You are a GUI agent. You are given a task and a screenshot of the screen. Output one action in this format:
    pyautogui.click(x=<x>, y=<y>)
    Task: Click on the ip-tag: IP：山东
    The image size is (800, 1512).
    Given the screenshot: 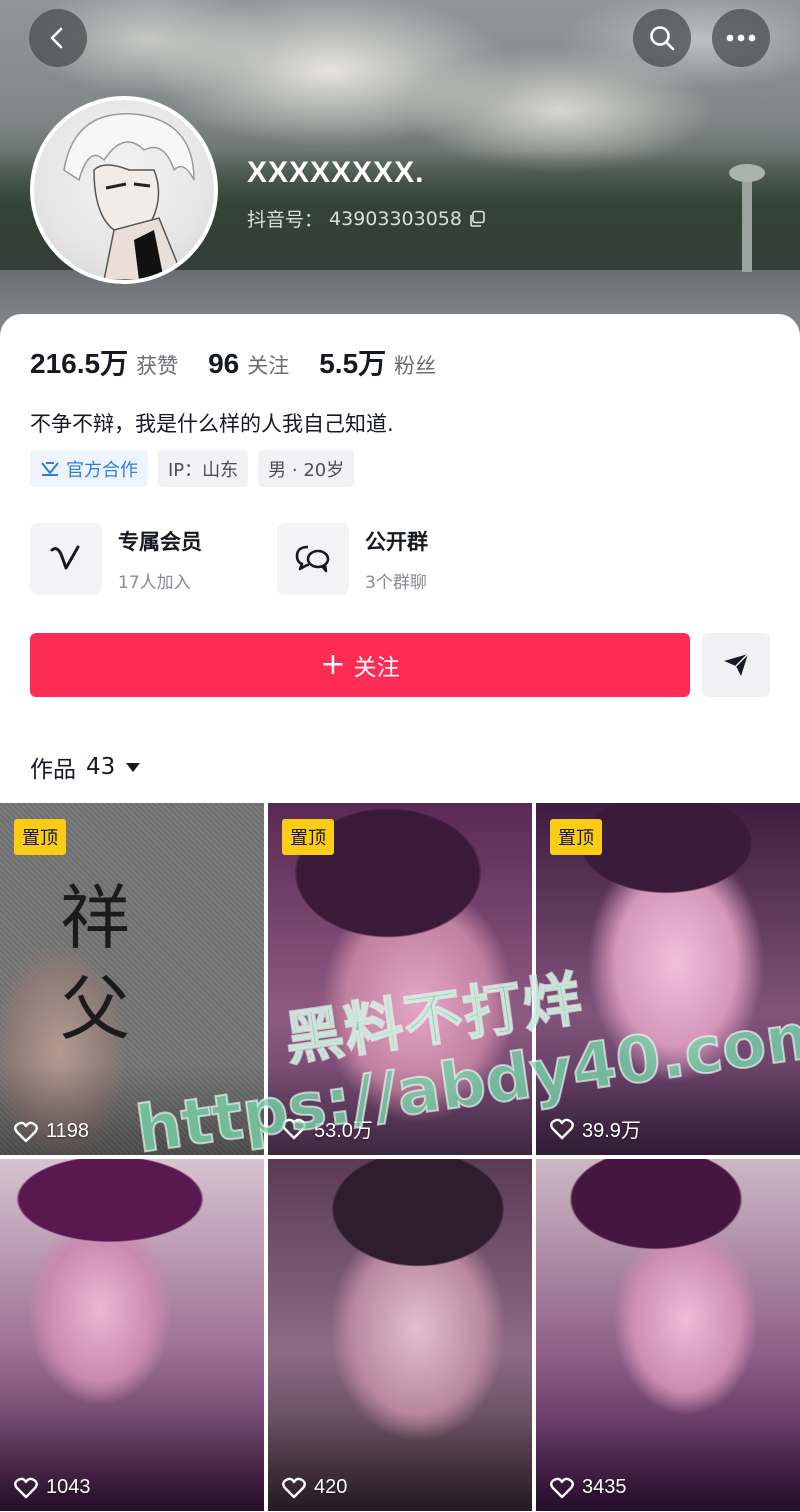 What is the action you would take?
    pyautogui.click(x=203, y=468)
    